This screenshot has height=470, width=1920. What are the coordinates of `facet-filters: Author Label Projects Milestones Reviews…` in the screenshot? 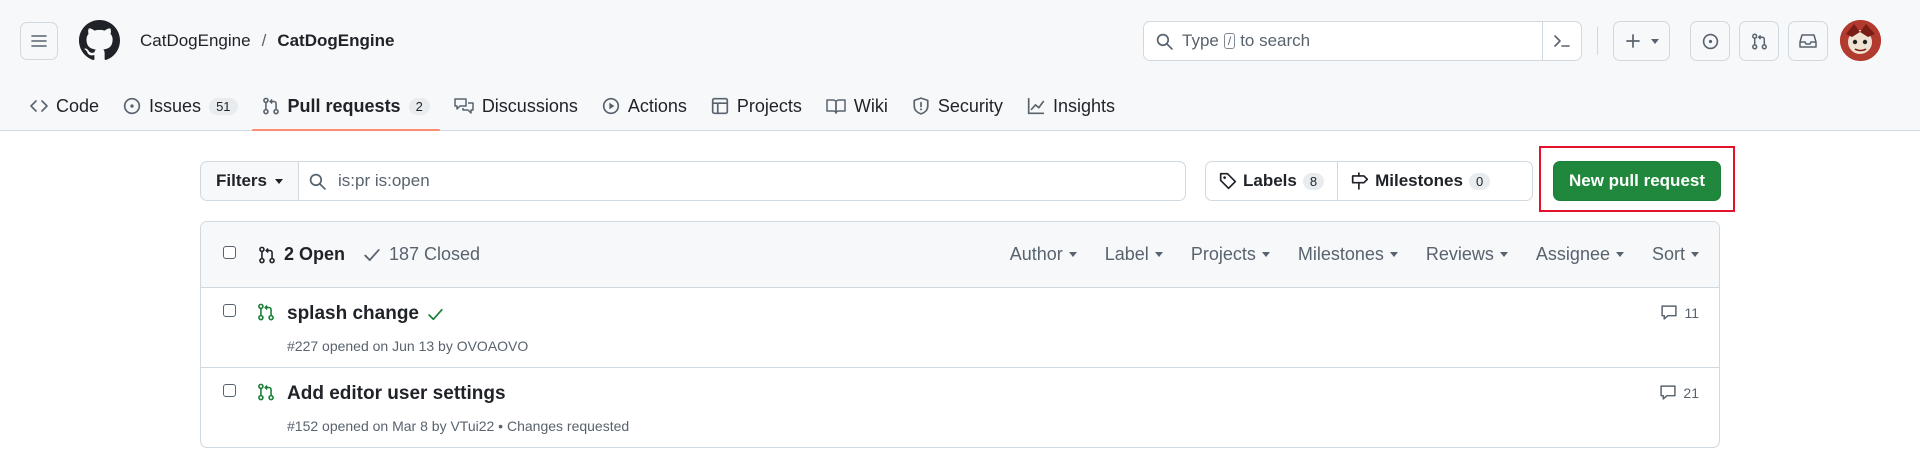 It's located at (1354, 254).